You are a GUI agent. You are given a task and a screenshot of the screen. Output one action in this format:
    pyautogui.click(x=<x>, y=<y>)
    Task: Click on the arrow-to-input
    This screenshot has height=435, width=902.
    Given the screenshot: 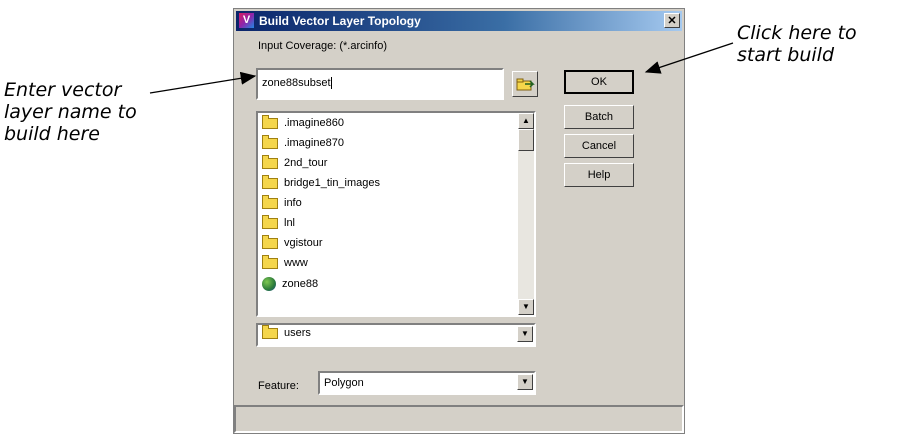 What is the action you would take?
    pyautogui.click(x=203, y=82)
    